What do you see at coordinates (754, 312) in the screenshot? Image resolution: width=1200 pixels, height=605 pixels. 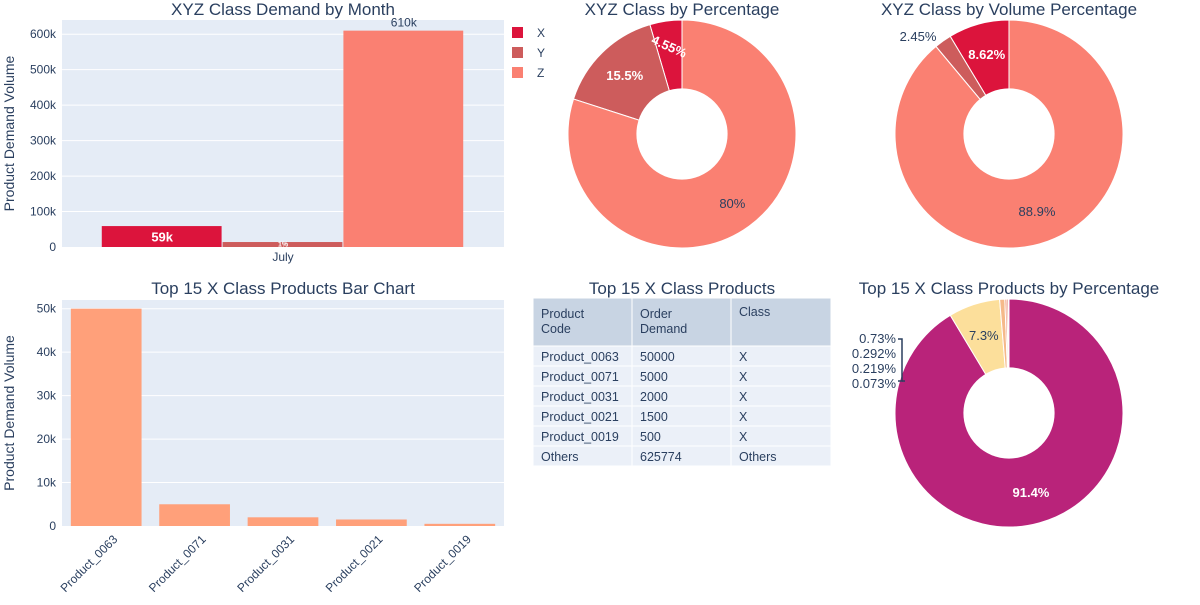 I see `table-header-label: Class` at bounding box center [754, 312].